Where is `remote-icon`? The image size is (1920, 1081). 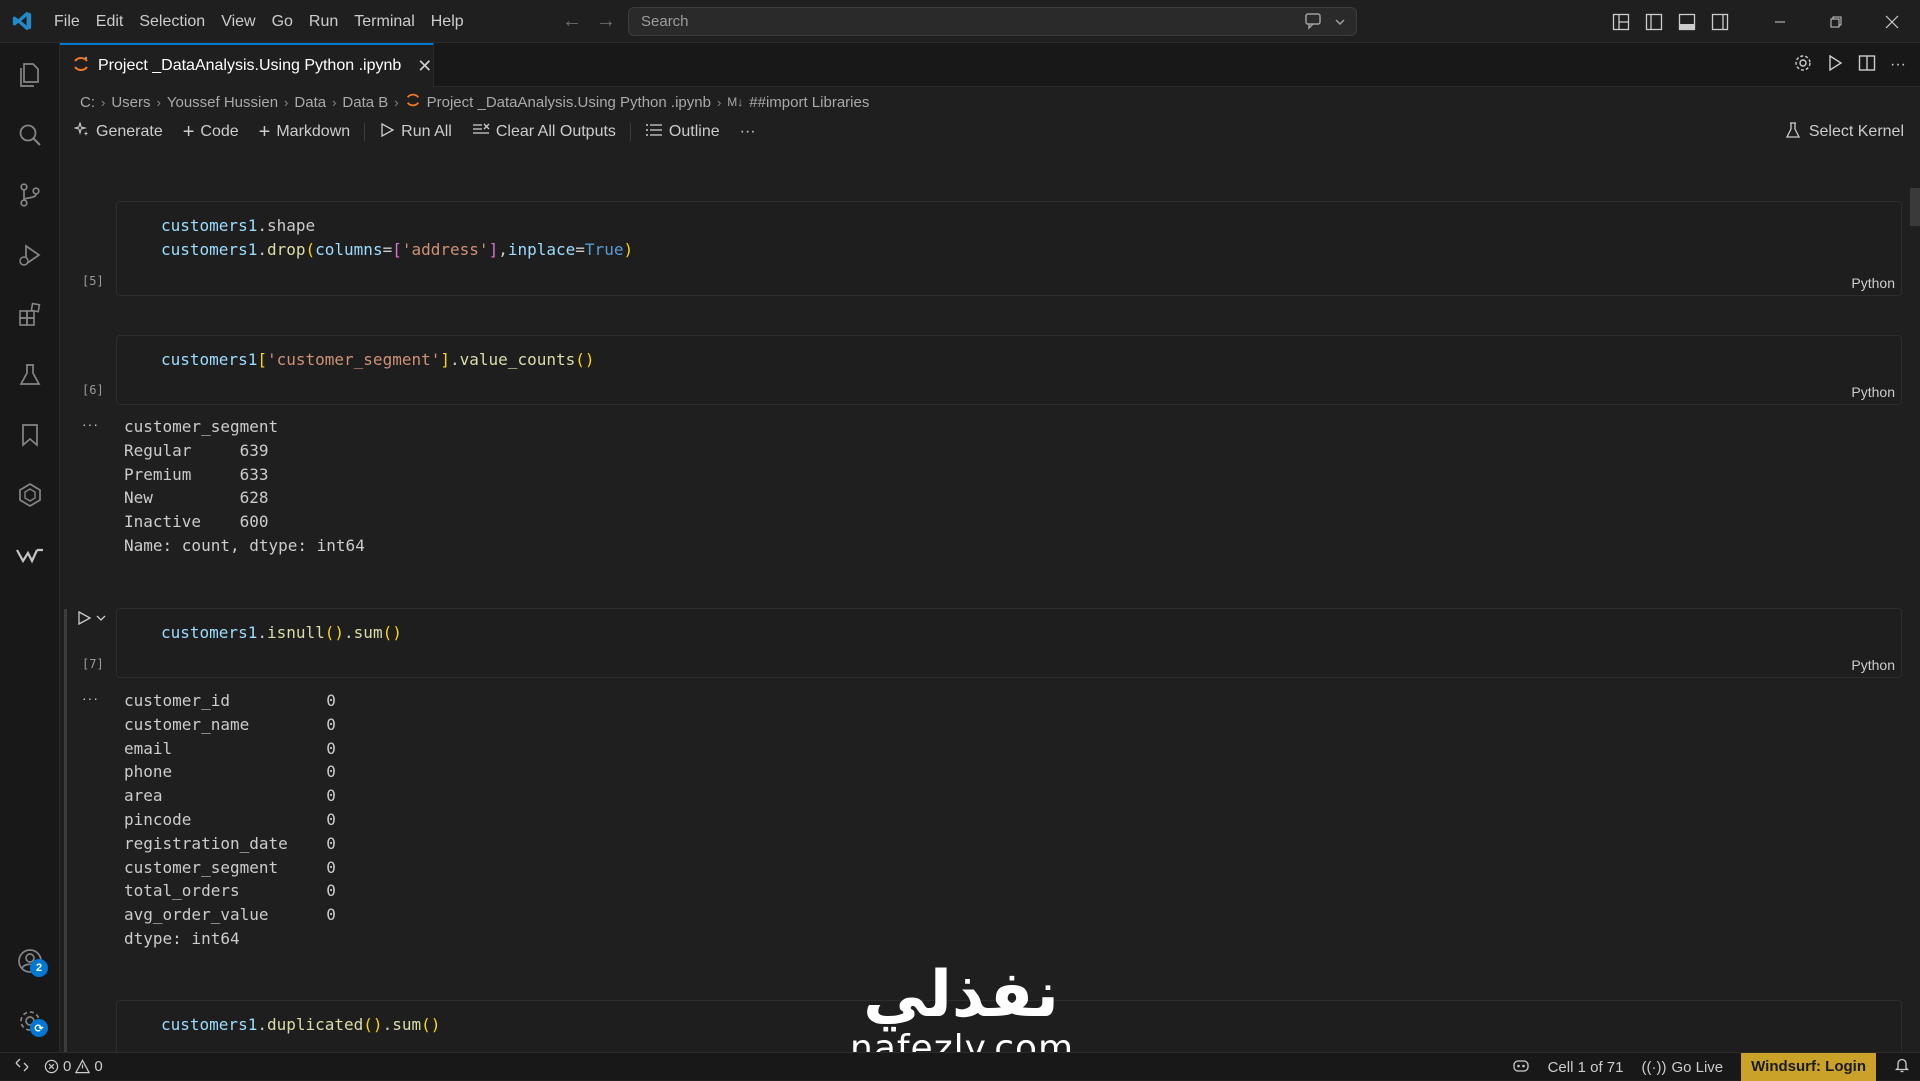 remote-icon is located at coordinates (22, 1067).